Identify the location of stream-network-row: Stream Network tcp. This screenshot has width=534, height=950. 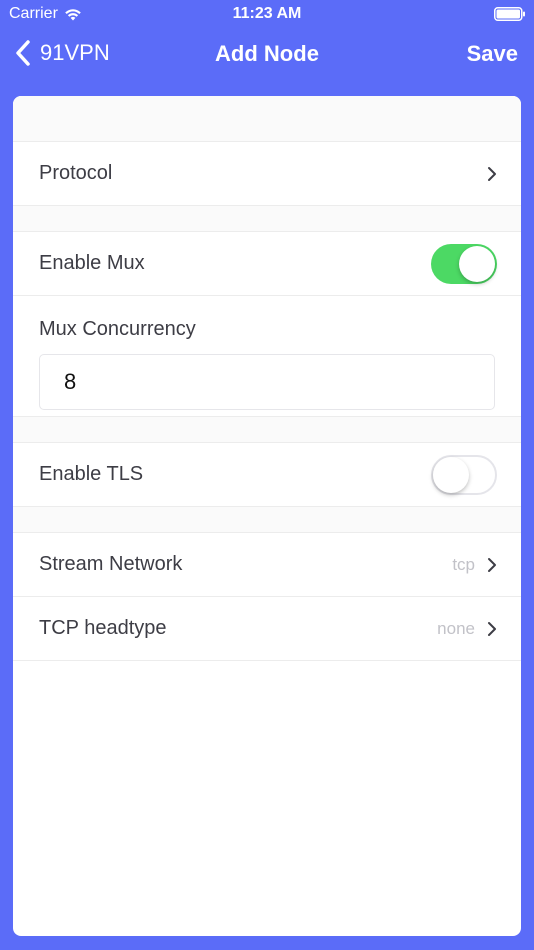
(267, 565).